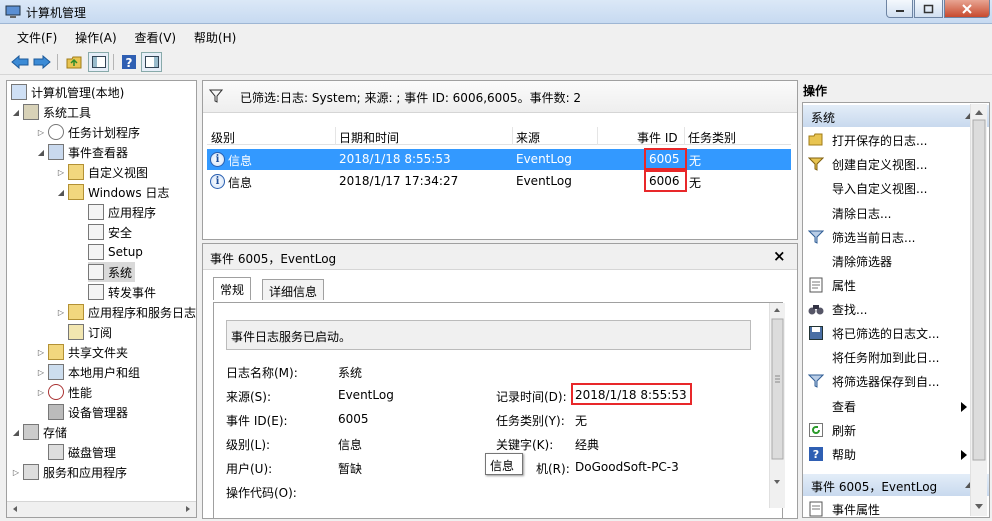  Describe the element at coordinates (844, 454) in the screenshot. I see `action-label: 帮助` at that location.